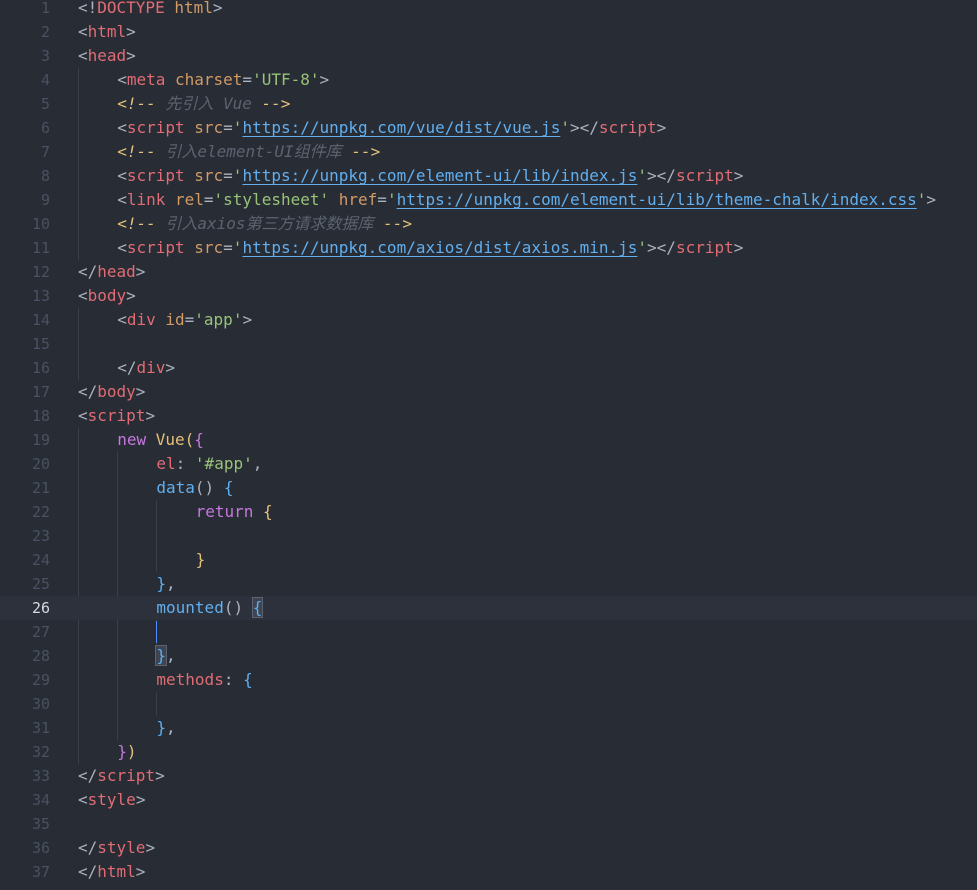 This screenshot has width=977, height=890. I want to click on code-token: 引入element-UI组件库, so click(253, 151).